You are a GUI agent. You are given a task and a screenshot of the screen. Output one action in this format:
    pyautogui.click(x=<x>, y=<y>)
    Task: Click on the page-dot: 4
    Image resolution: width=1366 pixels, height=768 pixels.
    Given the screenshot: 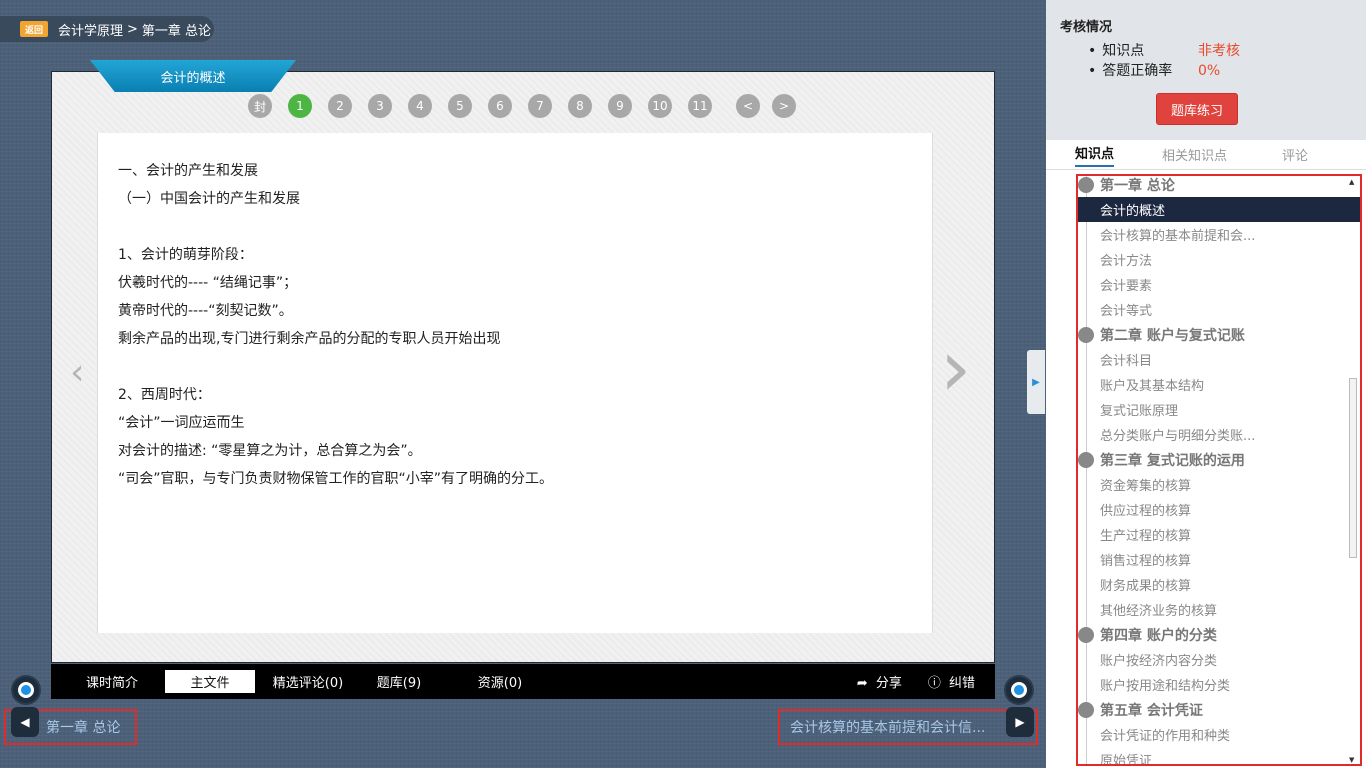 What is the action you would take?
    pyautogui.click(x=420, y=106)
    